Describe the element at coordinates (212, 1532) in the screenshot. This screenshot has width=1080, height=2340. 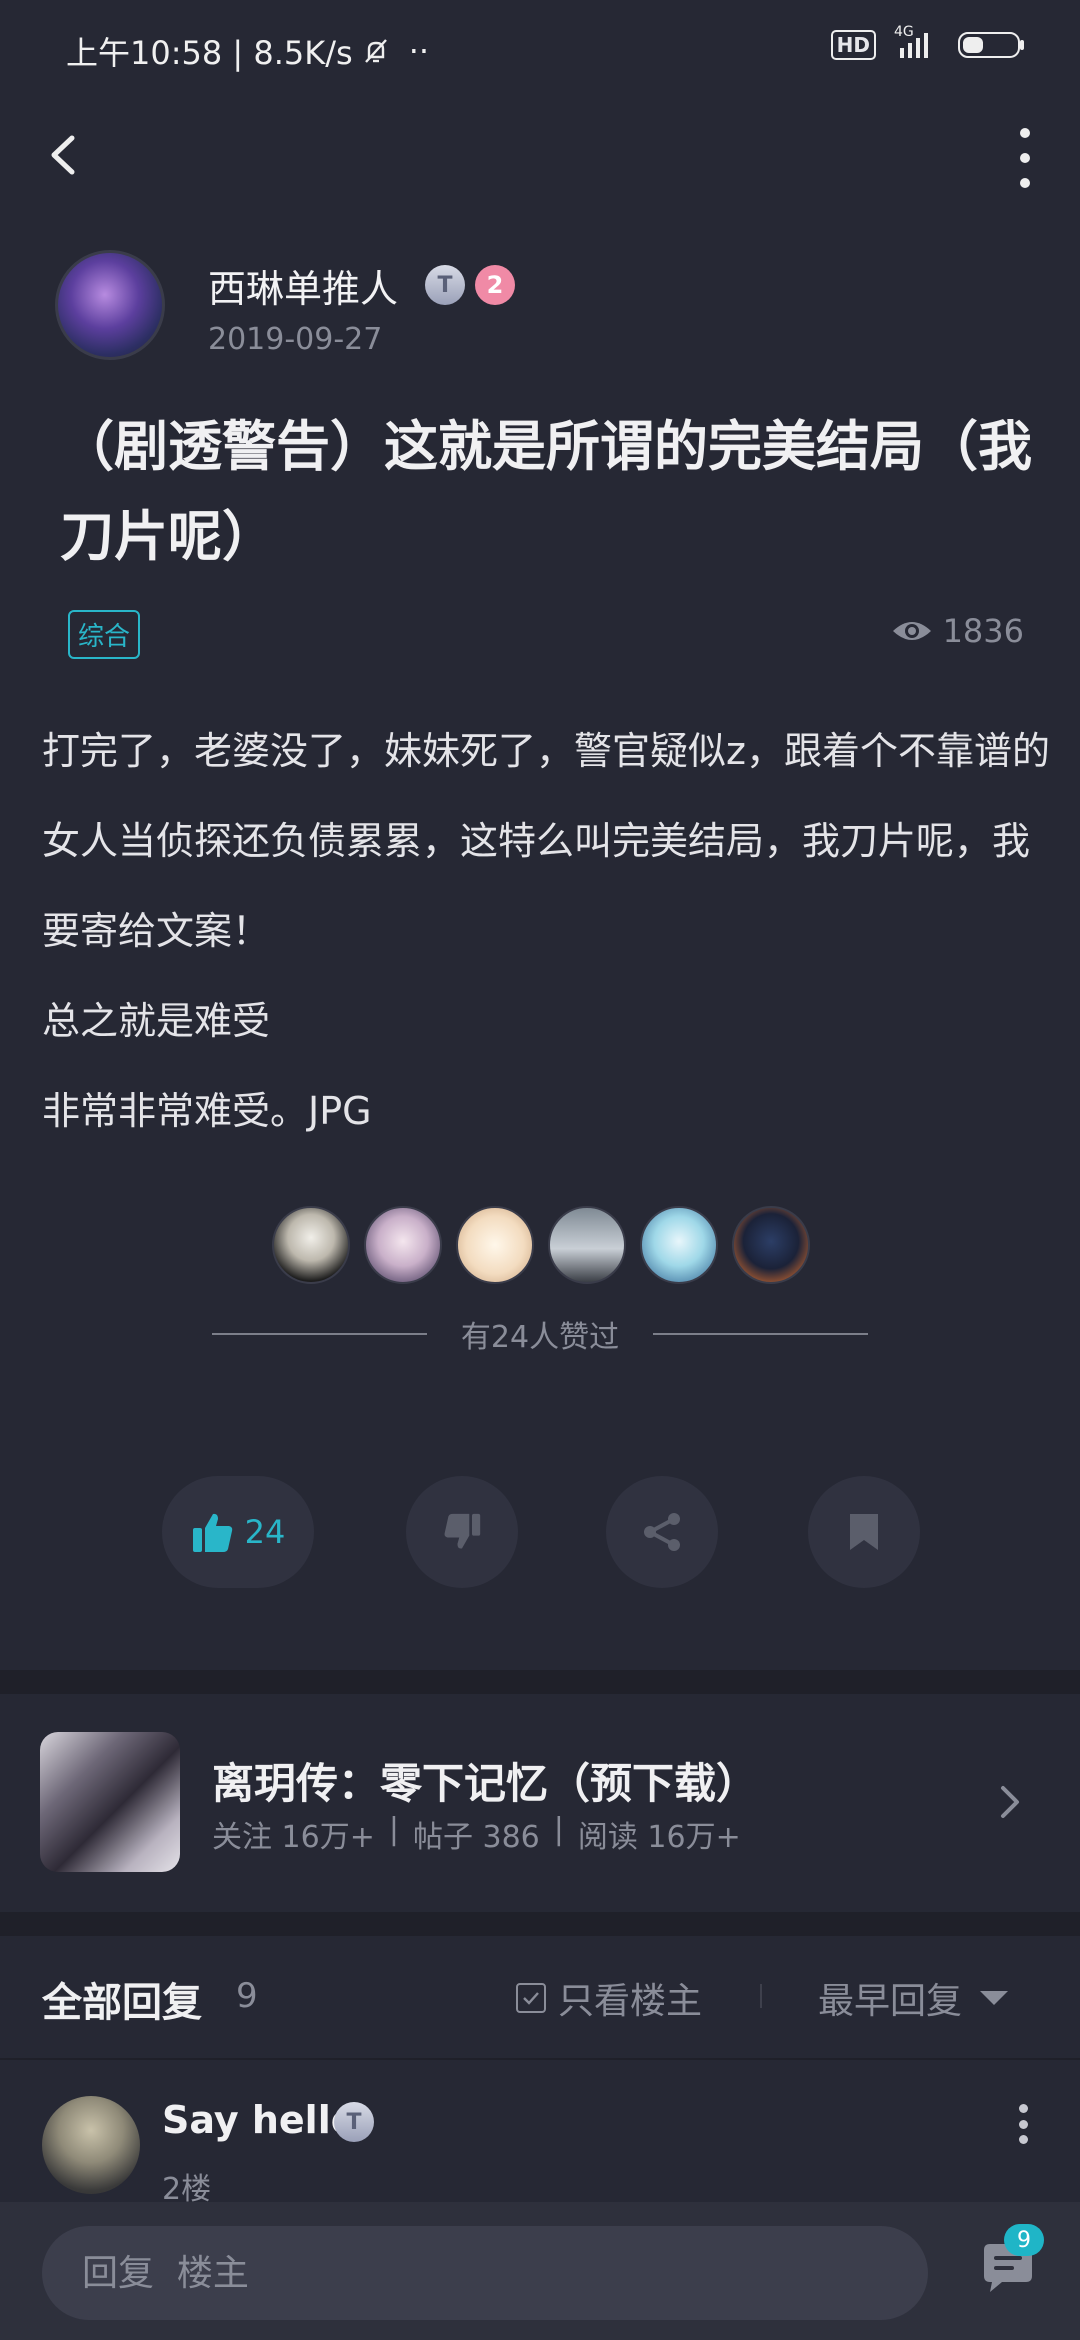
I see `thumbs-up-icon` at that location.